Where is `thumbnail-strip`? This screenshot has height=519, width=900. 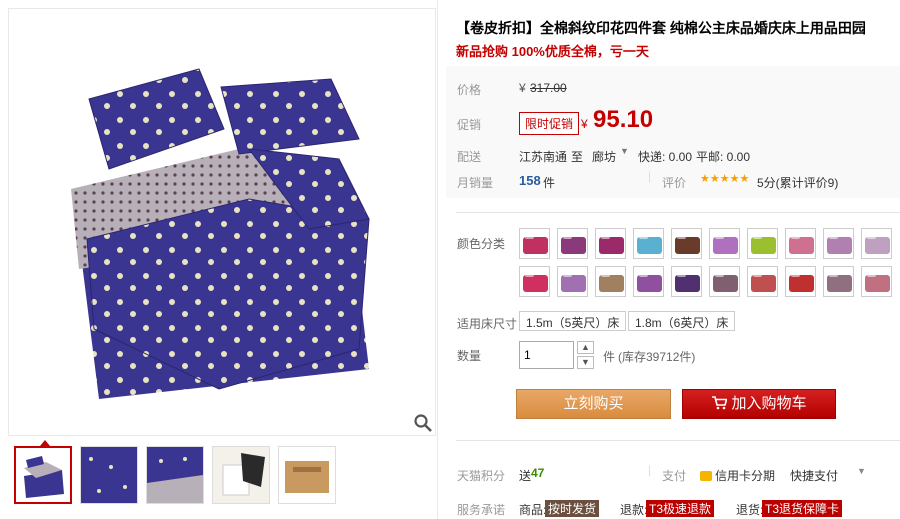
thumbnail-strip is located at coordinates (175, 475).